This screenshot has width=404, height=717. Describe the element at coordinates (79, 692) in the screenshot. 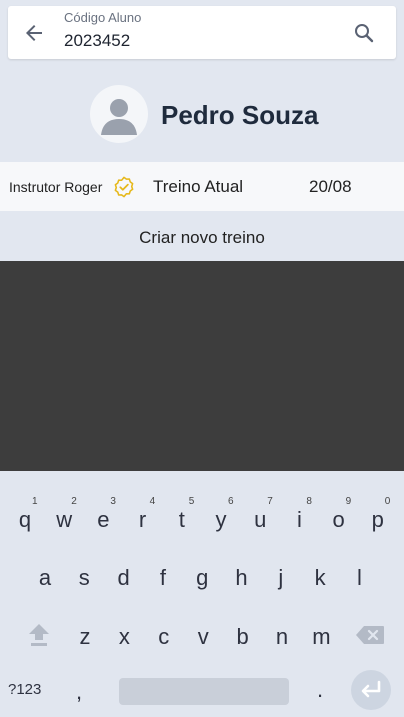

I see `comma-key: ,` at that location.